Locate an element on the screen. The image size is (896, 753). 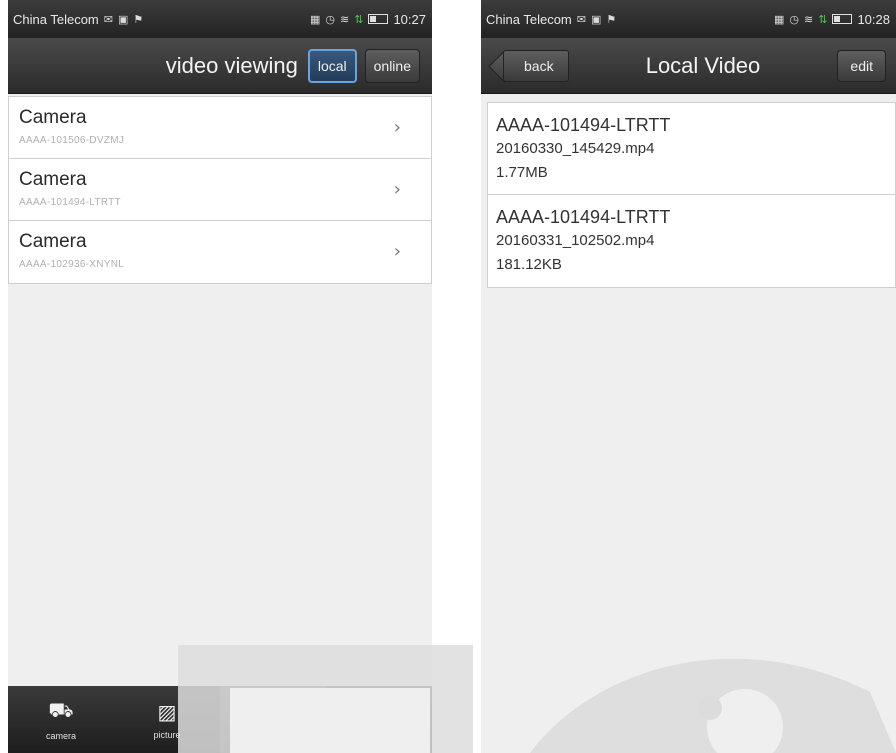
file-name: 20160331_102502.mp4 is located at coordinates (575, 240).